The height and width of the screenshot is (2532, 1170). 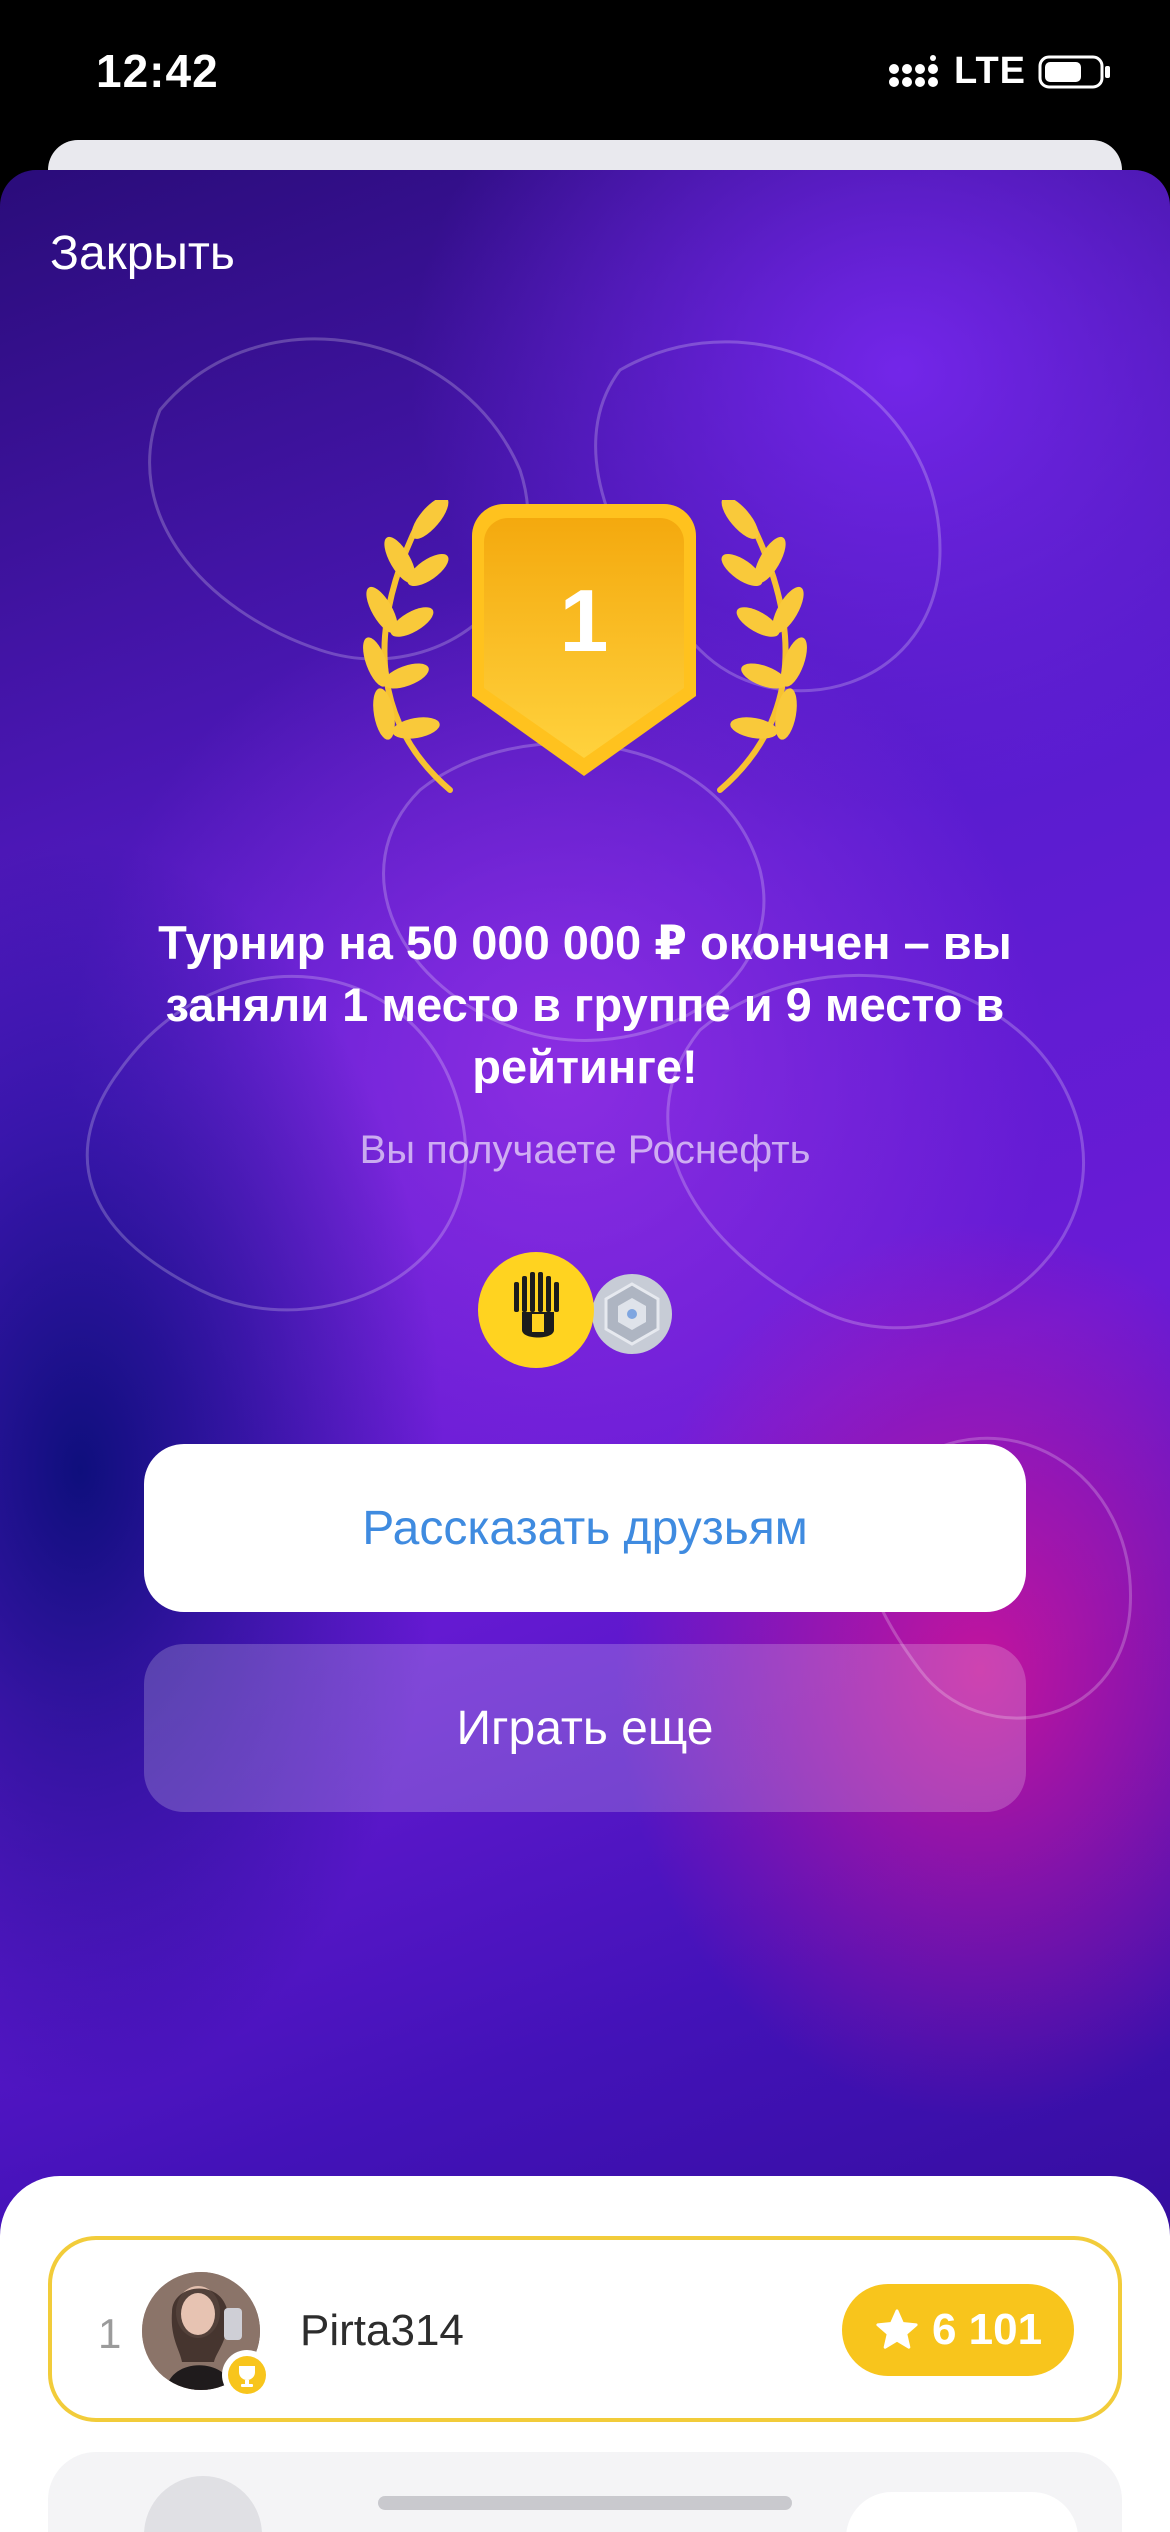 I want to click on status-bar: 12:42 LTE, so click(x=585, y=70).